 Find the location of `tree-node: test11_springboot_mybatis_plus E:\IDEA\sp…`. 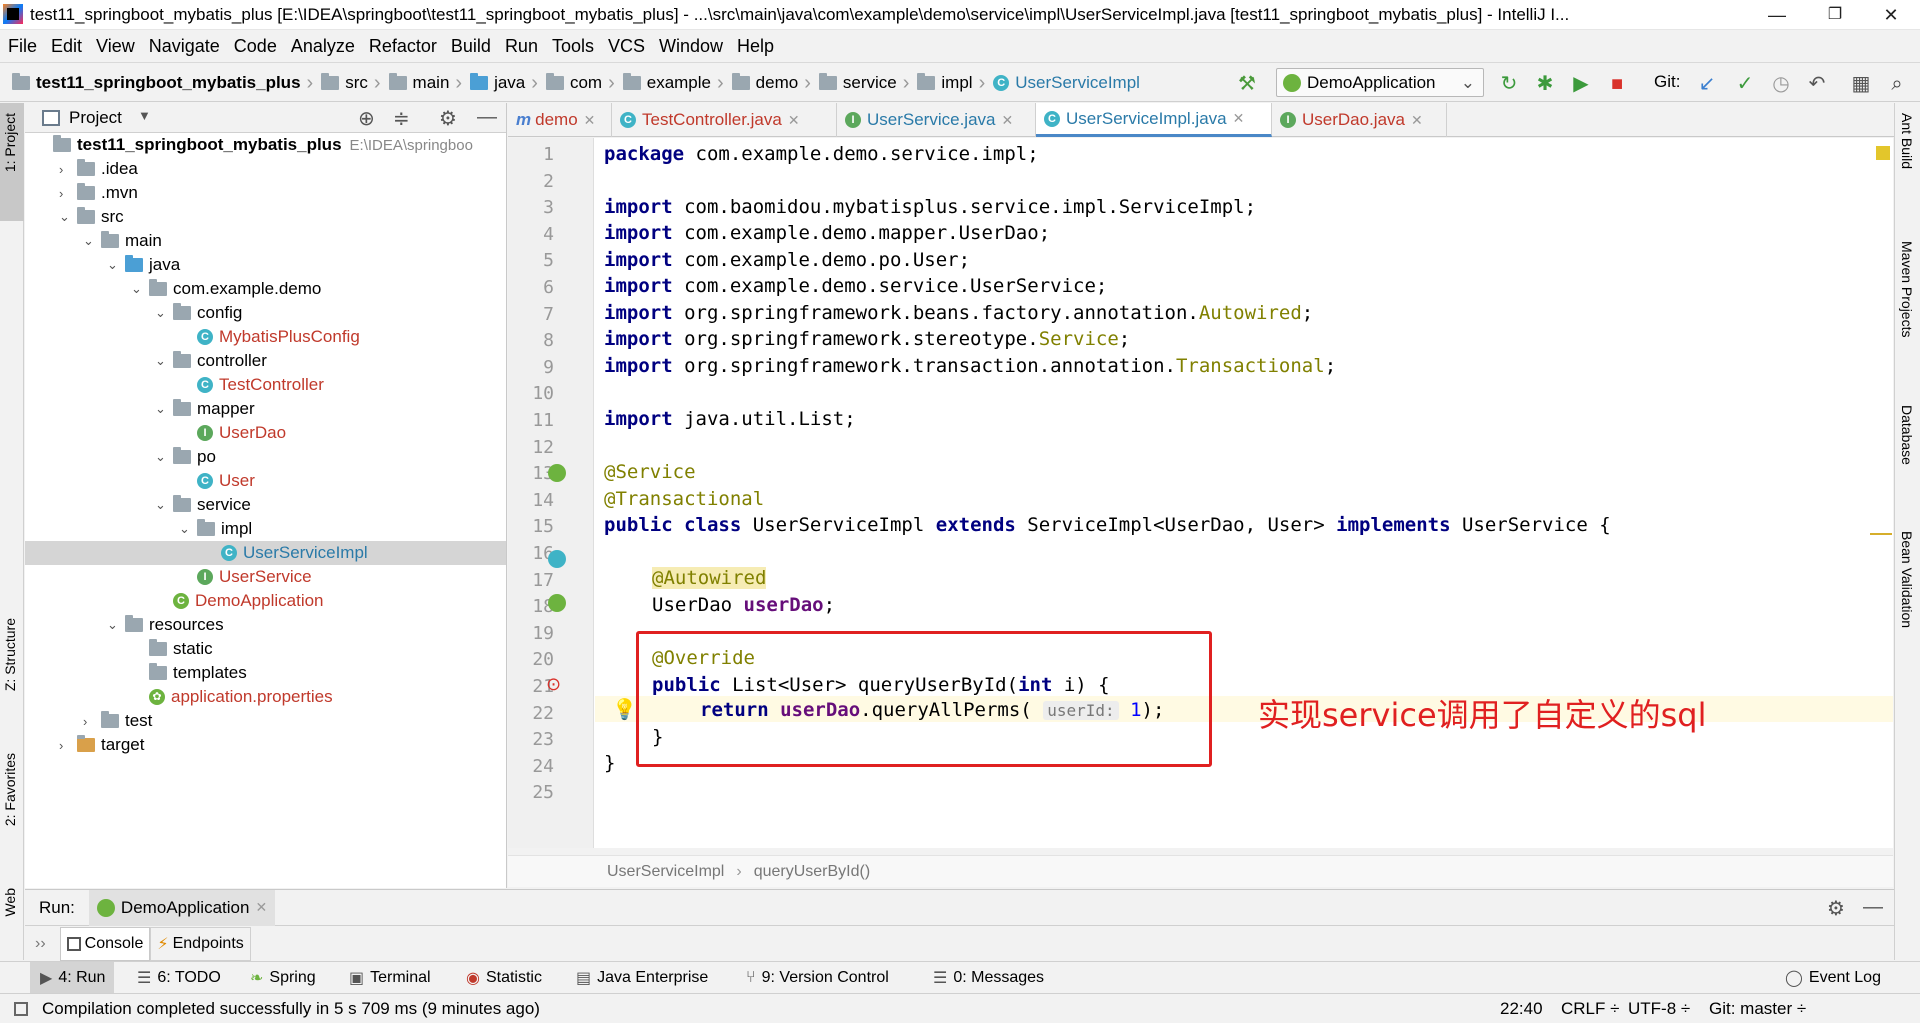

tree-node: test11_springboot_mybatis_plus E:\IDEA\sp… is located at coordinates (265, 145).